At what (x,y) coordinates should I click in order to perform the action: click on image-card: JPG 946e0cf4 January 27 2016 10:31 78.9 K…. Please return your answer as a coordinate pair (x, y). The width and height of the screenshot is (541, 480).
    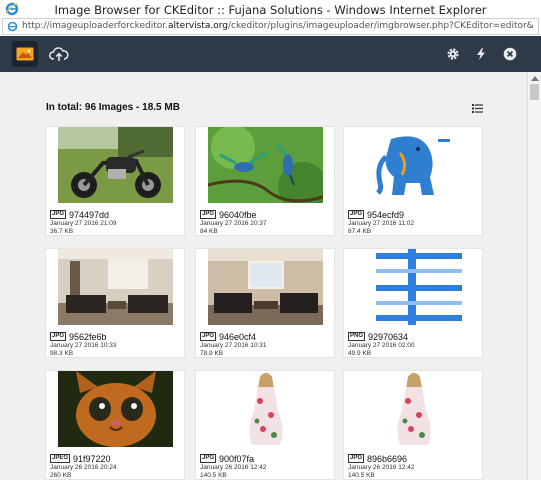
    Looking at the image, I should click on (265, 303).